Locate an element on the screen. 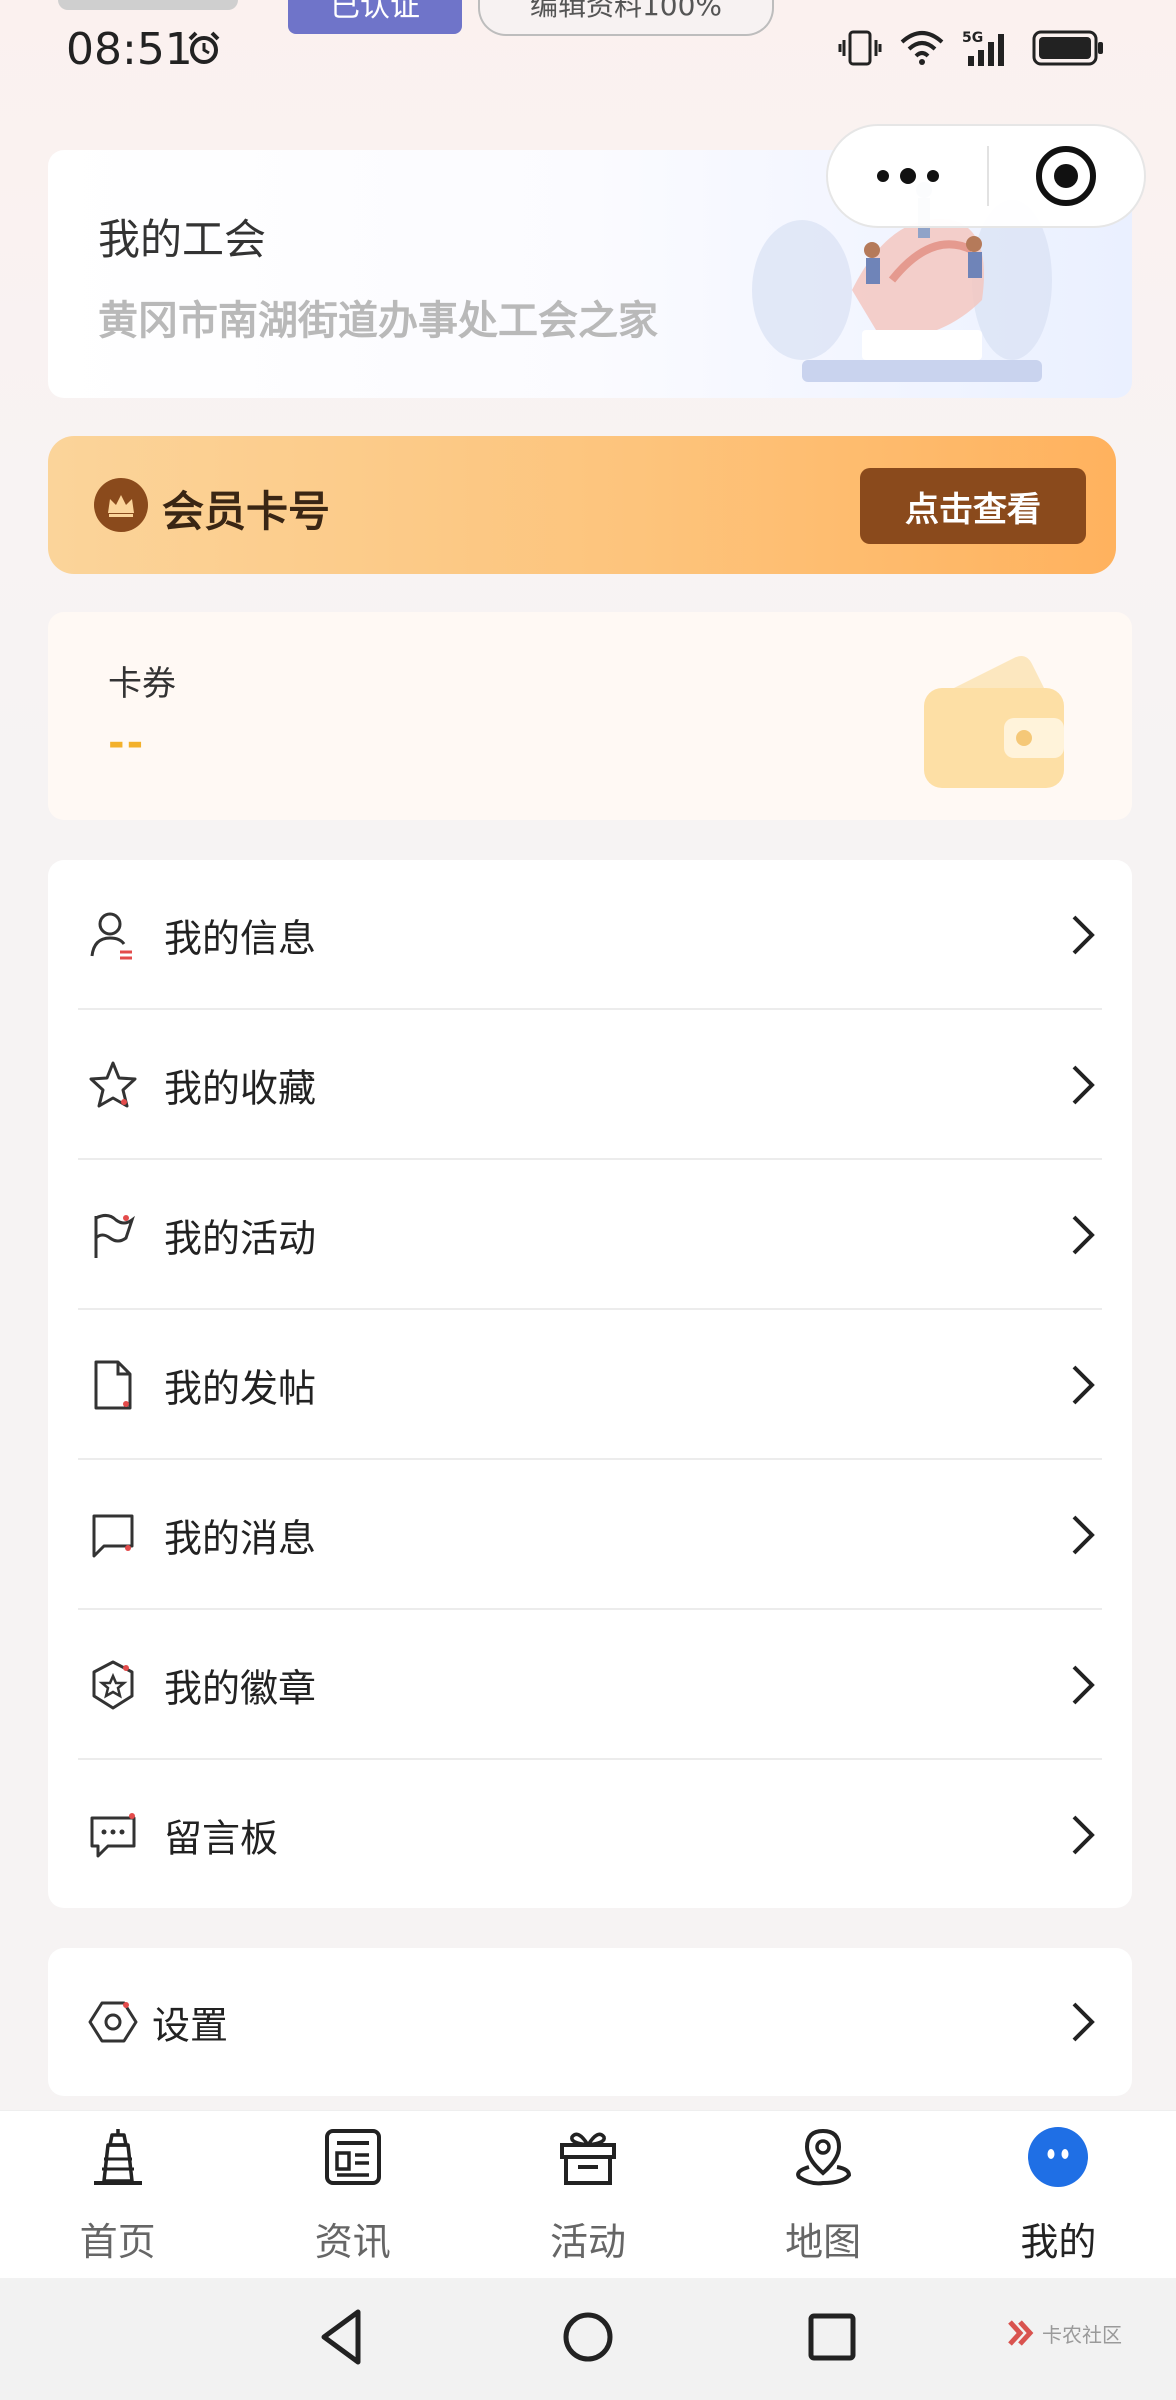 This screenshot has height=2400, width=1176. menu-item-my-favorites: 我的收藏 is located at coordinates (590, 1085).